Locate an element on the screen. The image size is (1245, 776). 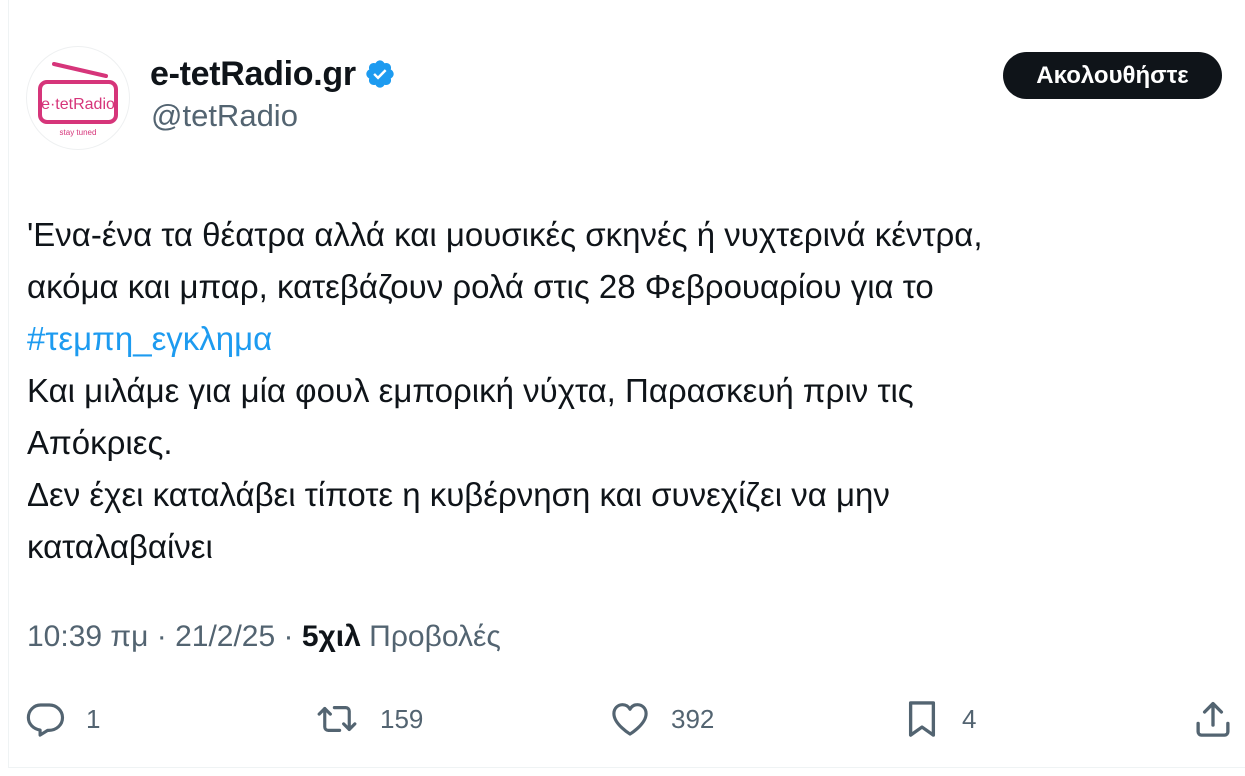
repost-count: 159 is located at coordinates (402, 718).